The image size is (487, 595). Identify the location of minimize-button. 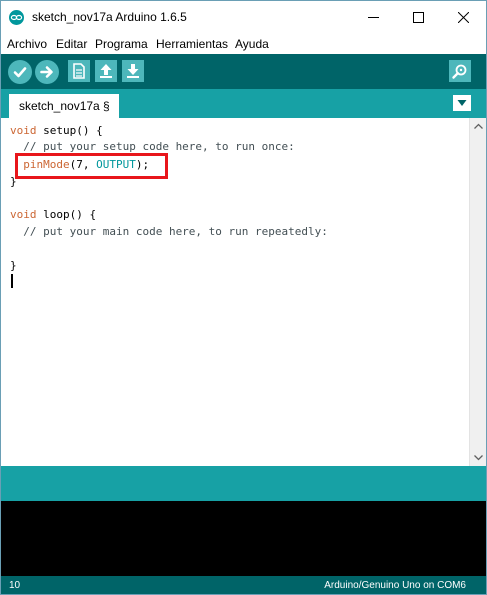
(373, 17).